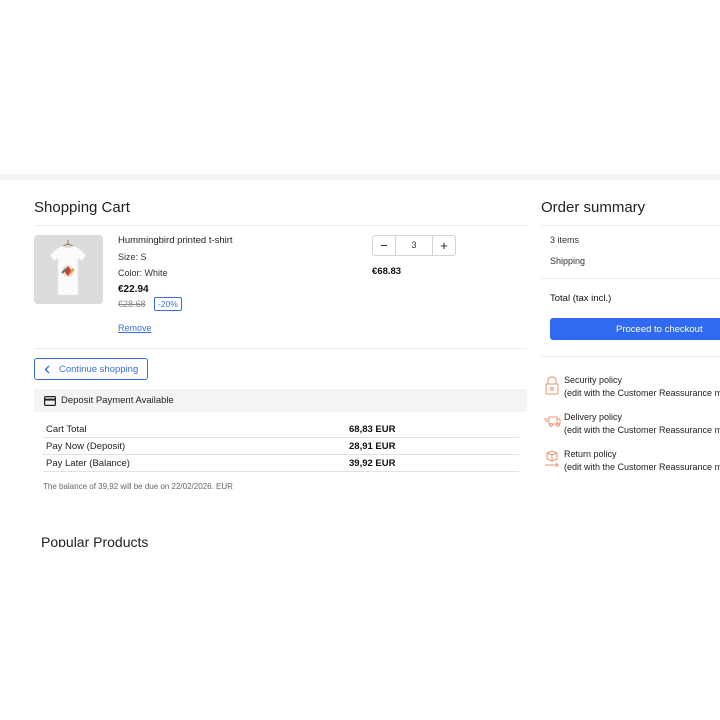 The image size is (720, 720). I want to click on reassurance-title: Delivery policy, so click(593, 417).